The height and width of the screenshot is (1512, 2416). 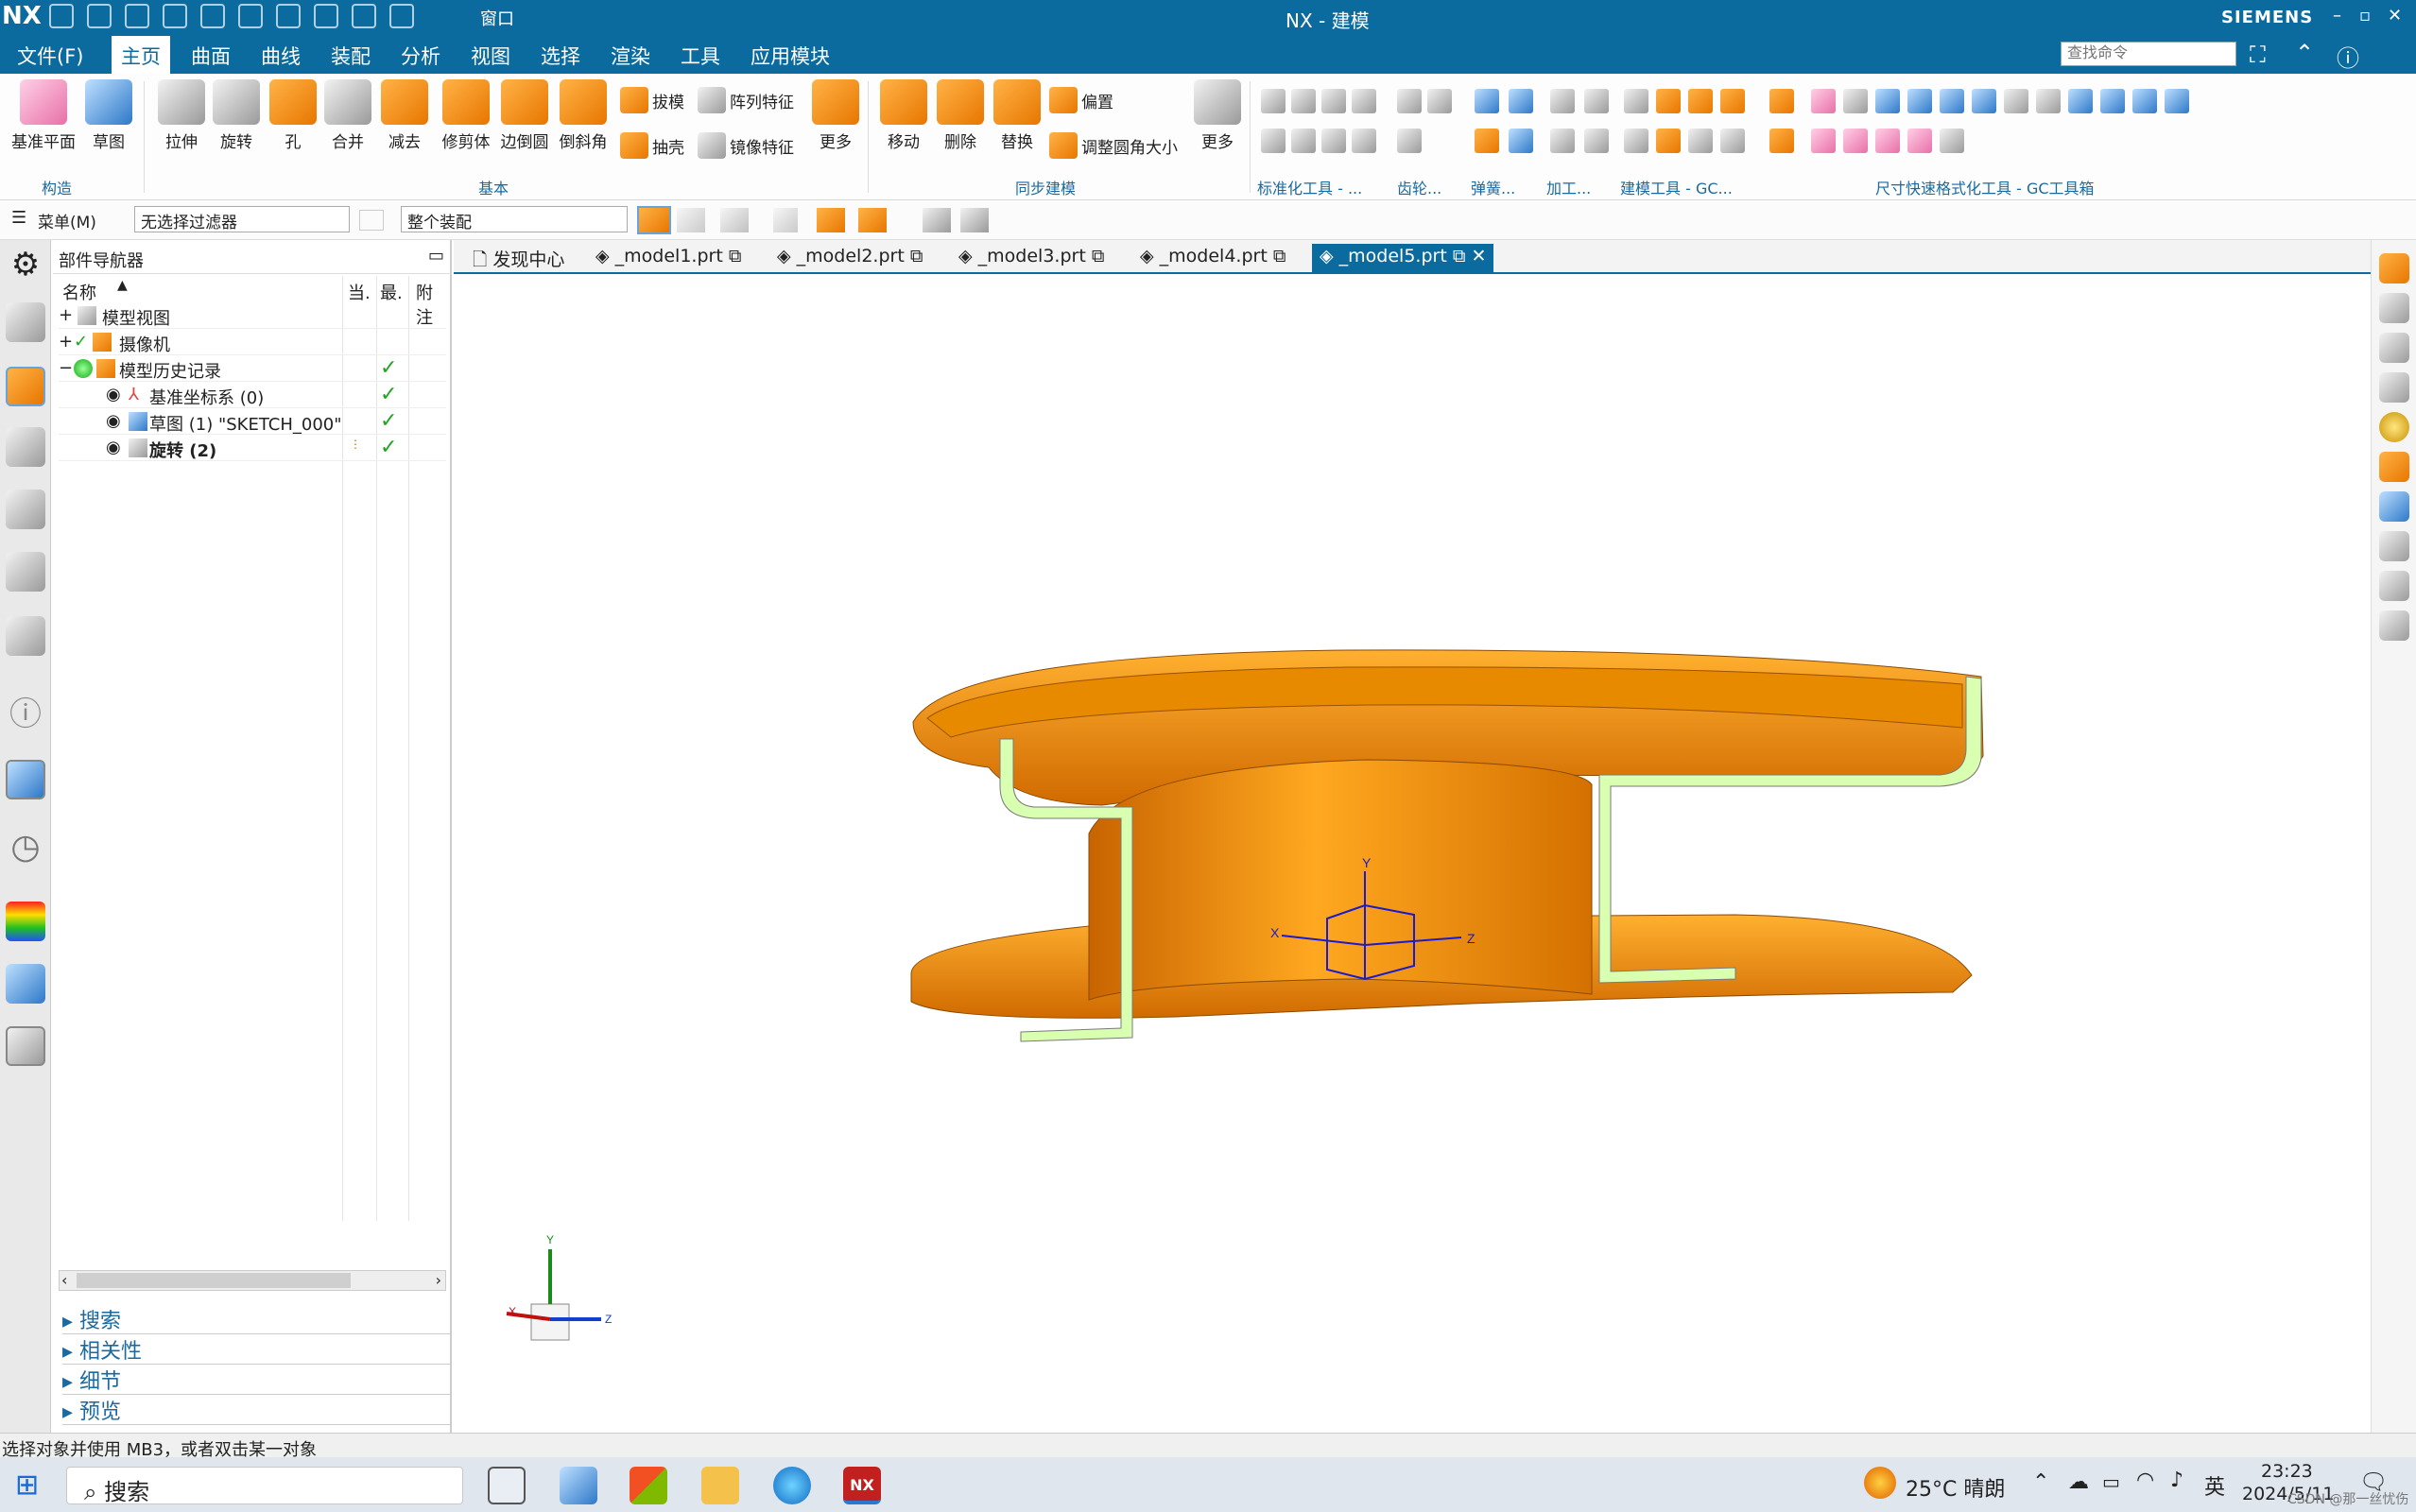 I want to click on close-tab-icon: ✕, so click(x=1478, y=256).